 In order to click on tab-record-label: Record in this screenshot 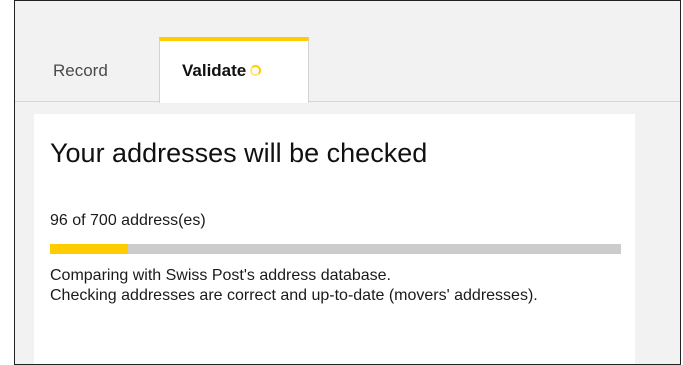, I will do `click(80, 70)`.